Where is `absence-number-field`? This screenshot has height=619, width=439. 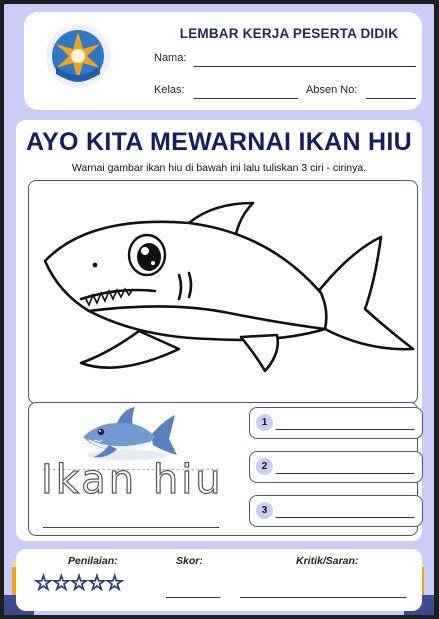
absence-number-field is located at coordinates (391, 98).